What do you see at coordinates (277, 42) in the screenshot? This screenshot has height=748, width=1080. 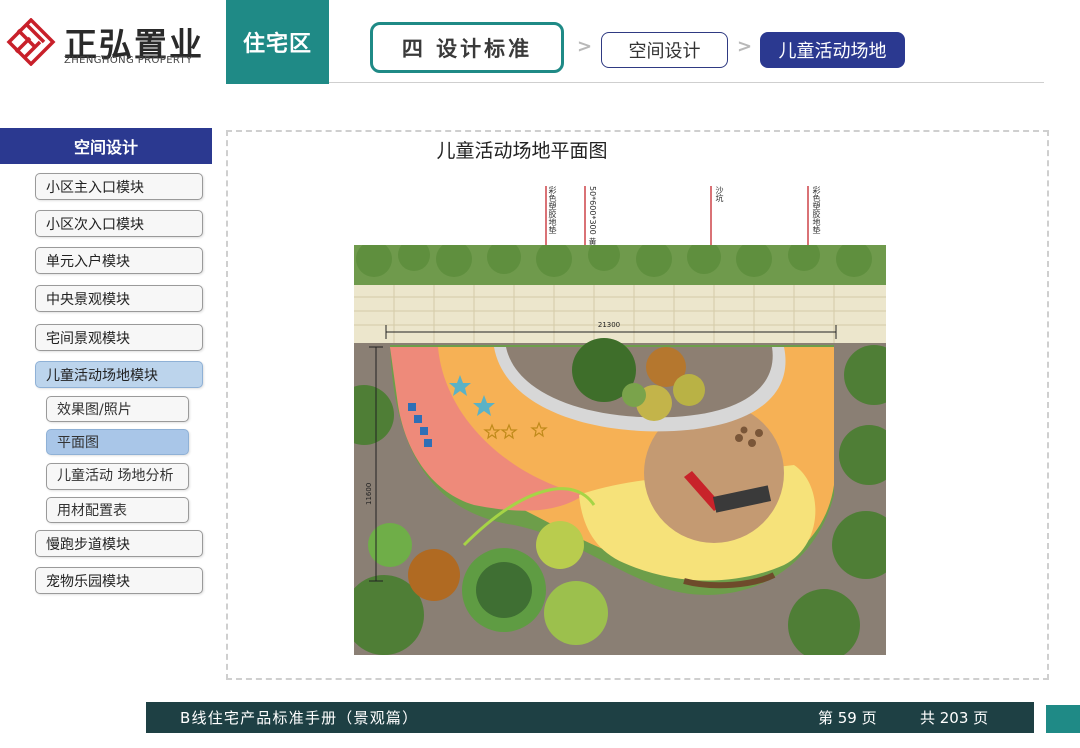 I see `section-tab: 住宅区` at bounding box center [277, 42].